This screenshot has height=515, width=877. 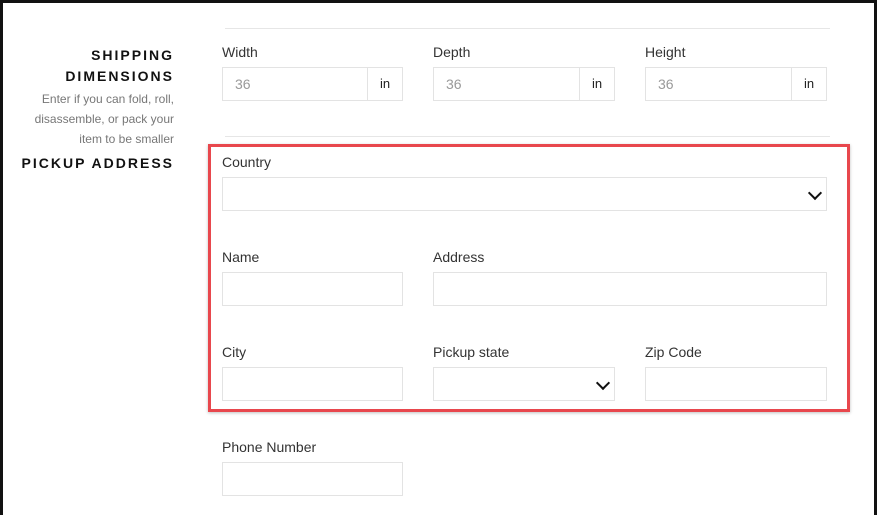 I want to click on depth-label: Depth, so click(x=452, y=52).